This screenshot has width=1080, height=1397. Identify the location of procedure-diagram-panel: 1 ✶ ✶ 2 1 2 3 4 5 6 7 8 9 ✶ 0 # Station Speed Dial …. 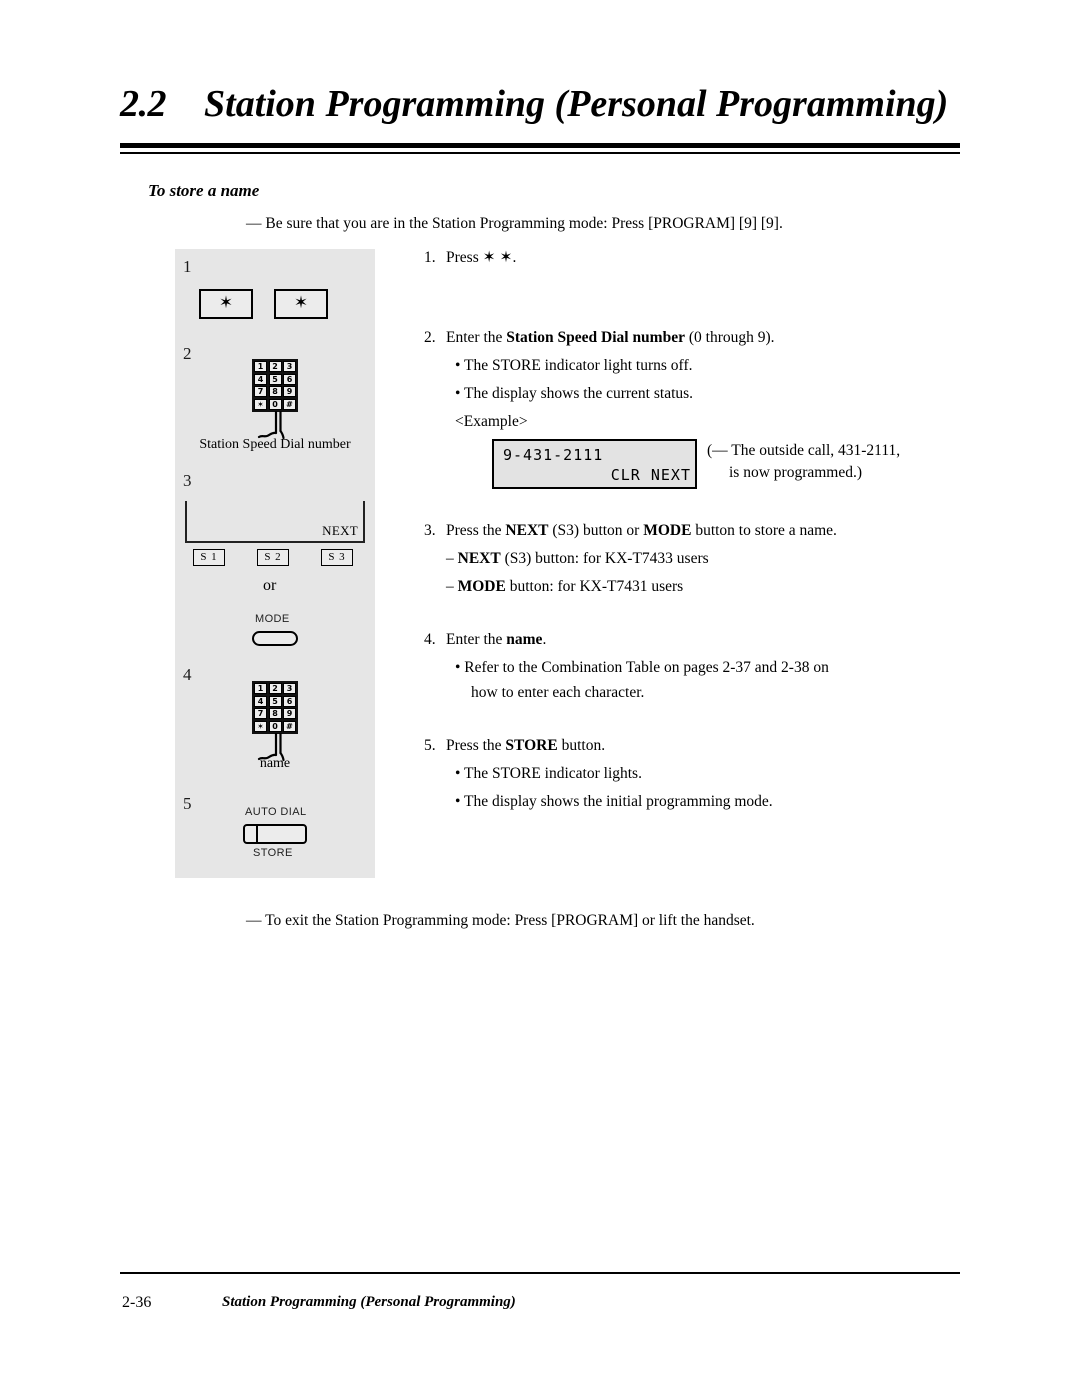
(275, 563).